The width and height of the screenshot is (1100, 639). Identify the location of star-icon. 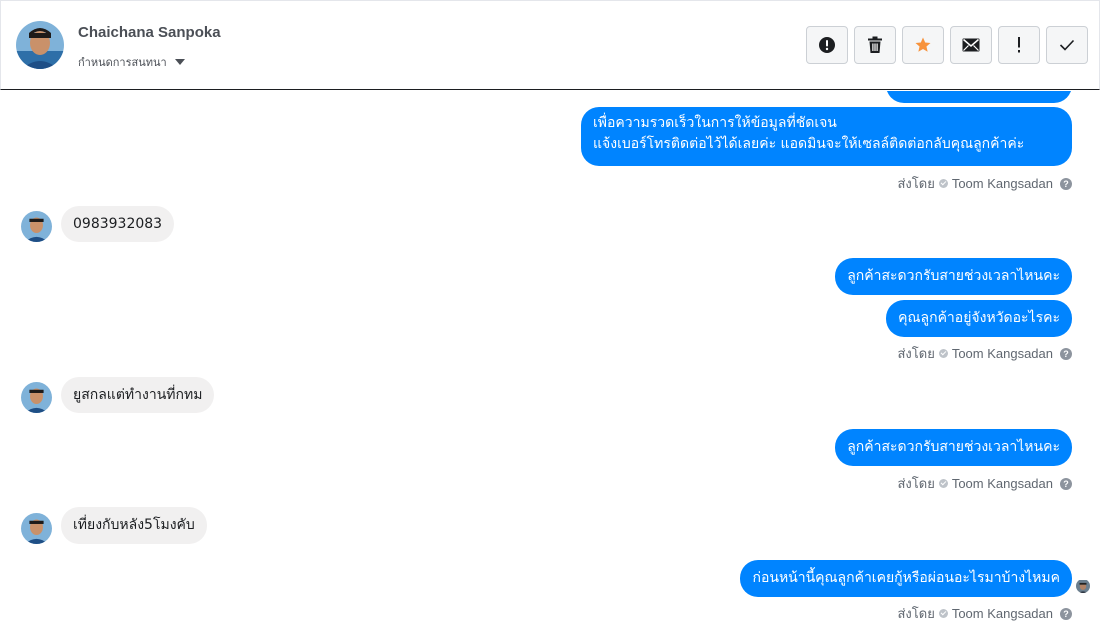
(923, 44).